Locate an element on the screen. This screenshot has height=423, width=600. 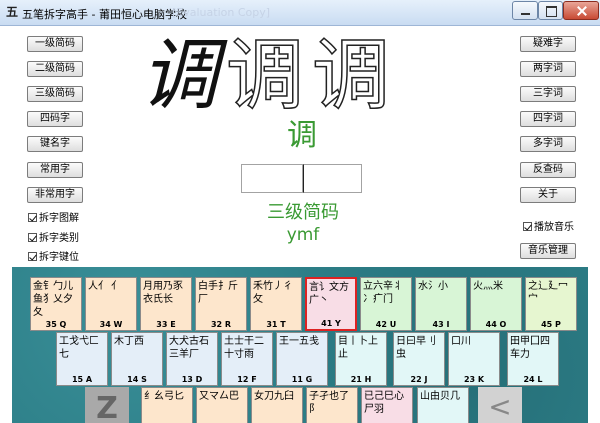
evaluation-watermark: [Evaluation Copy] is located at coordinates (221, 12).